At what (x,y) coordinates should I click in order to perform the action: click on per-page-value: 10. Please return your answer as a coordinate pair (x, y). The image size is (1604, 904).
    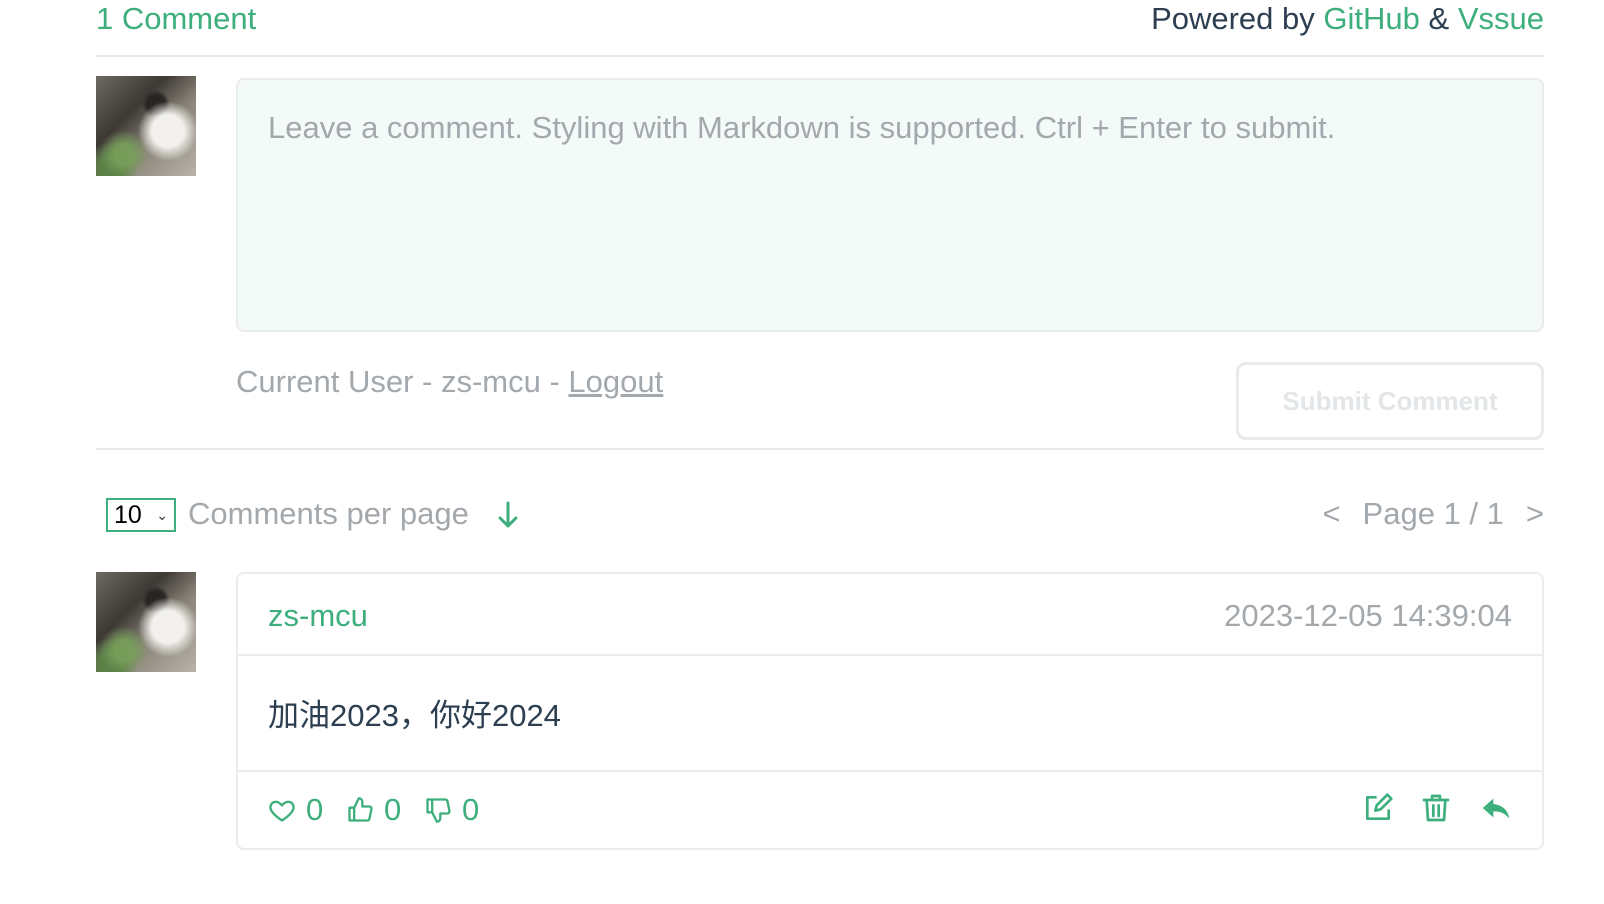
    Looking at the image, I should click on (128, 514).